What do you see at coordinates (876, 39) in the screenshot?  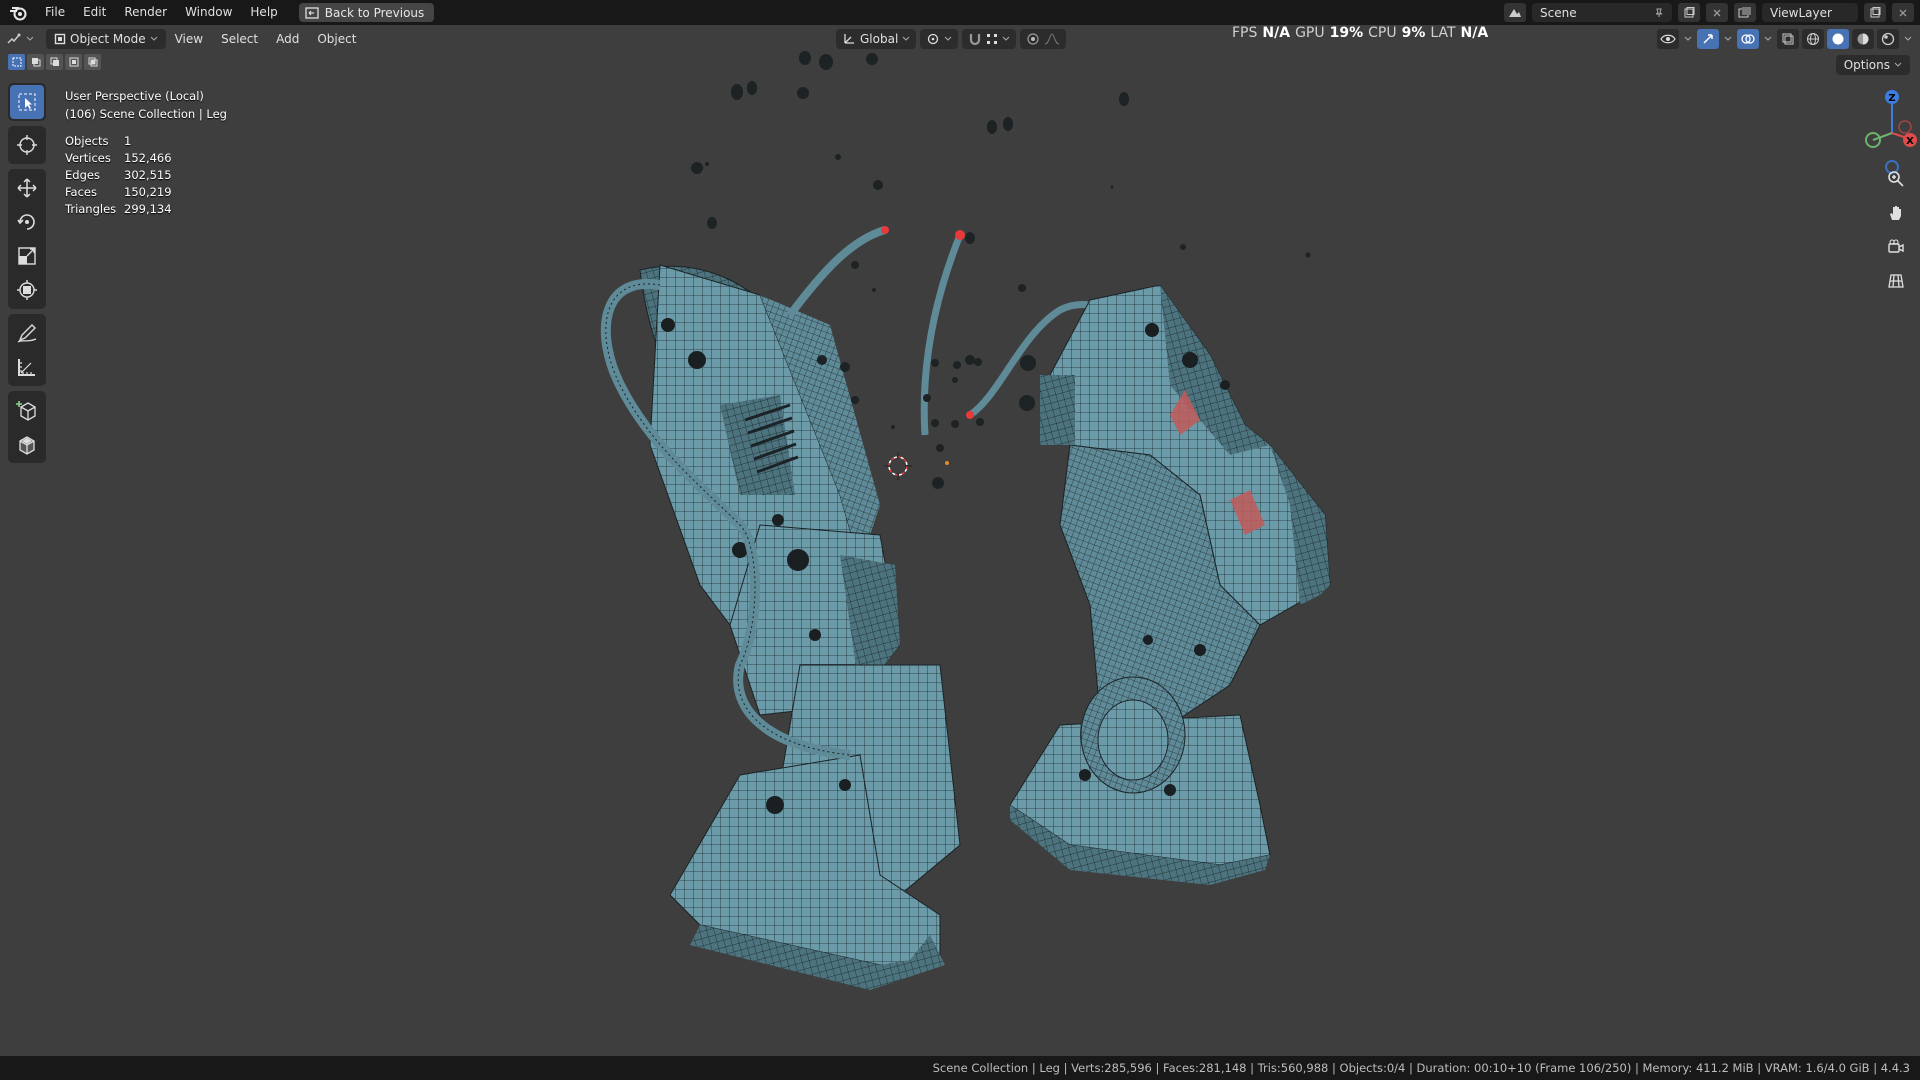 I see `transform-orientation-dropdown: Global` at bounding box center [876, 39].